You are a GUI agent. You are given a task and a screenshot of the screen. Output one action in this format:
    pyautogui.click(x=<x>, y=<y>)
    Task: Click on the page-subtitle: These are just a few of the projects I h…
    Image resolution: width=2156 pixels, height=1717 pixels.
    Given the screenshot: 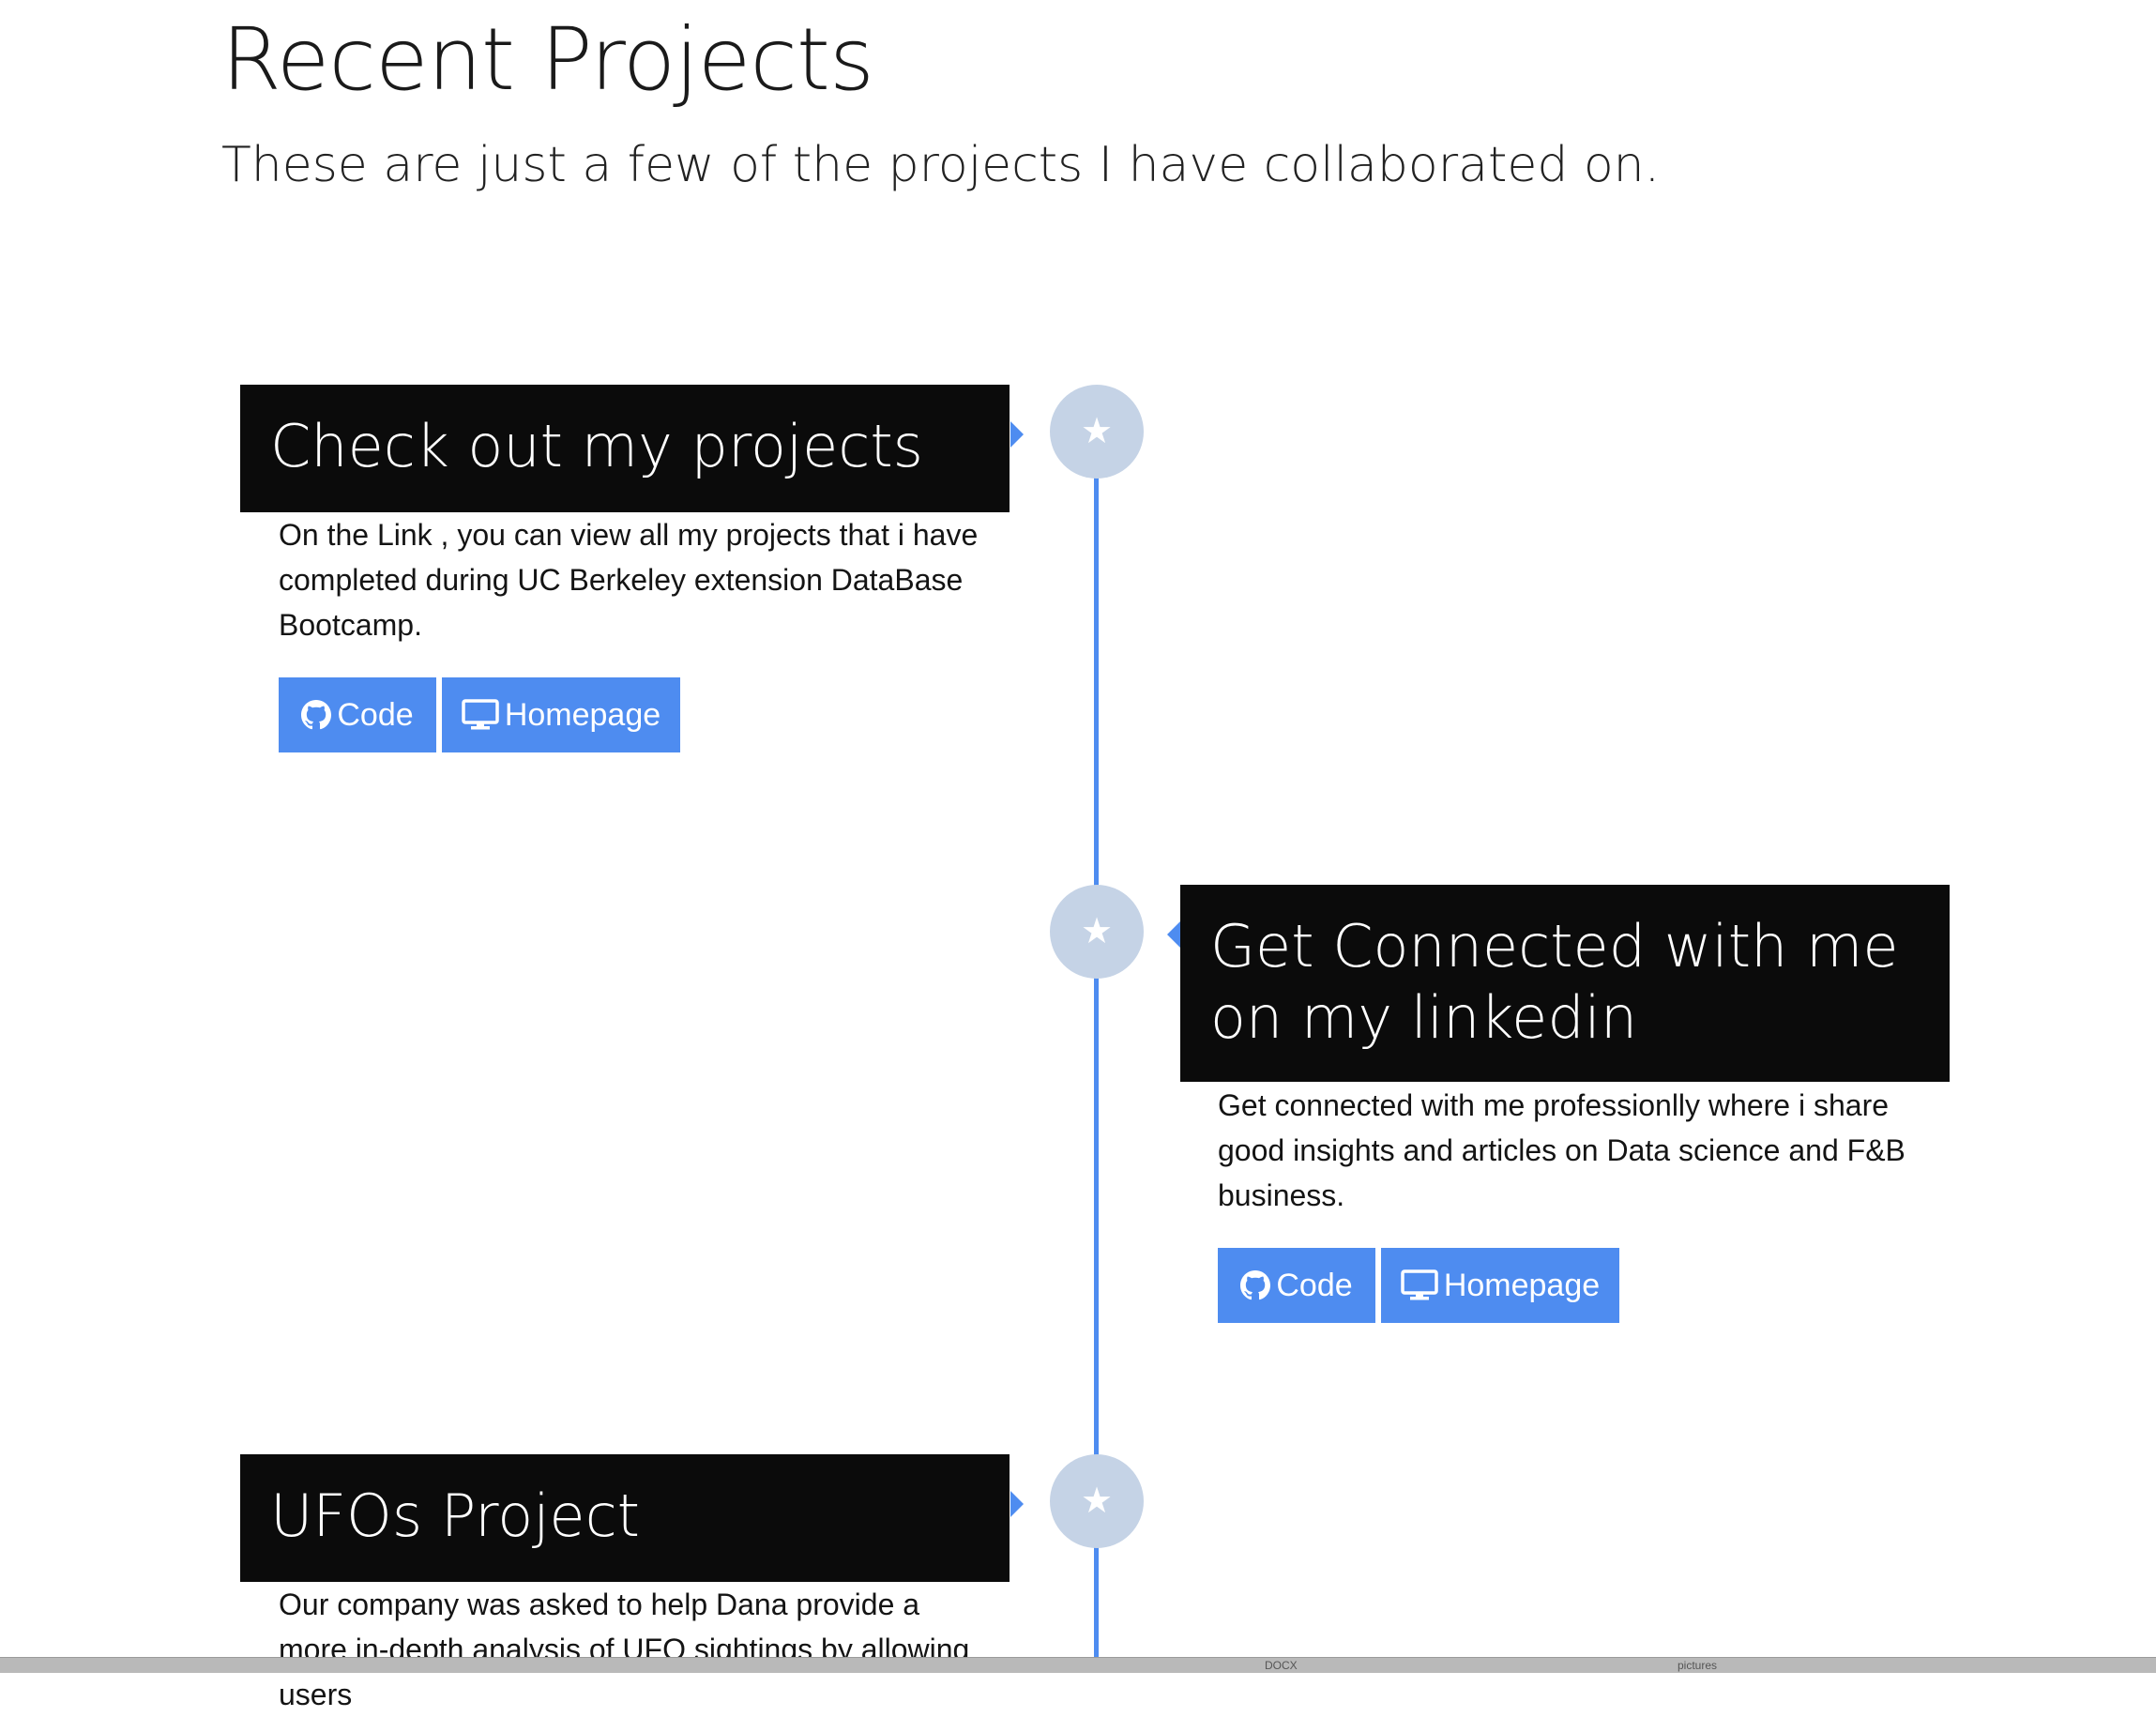 What is the action you would take?
    pyautogui.click(x=941, y=165)
    